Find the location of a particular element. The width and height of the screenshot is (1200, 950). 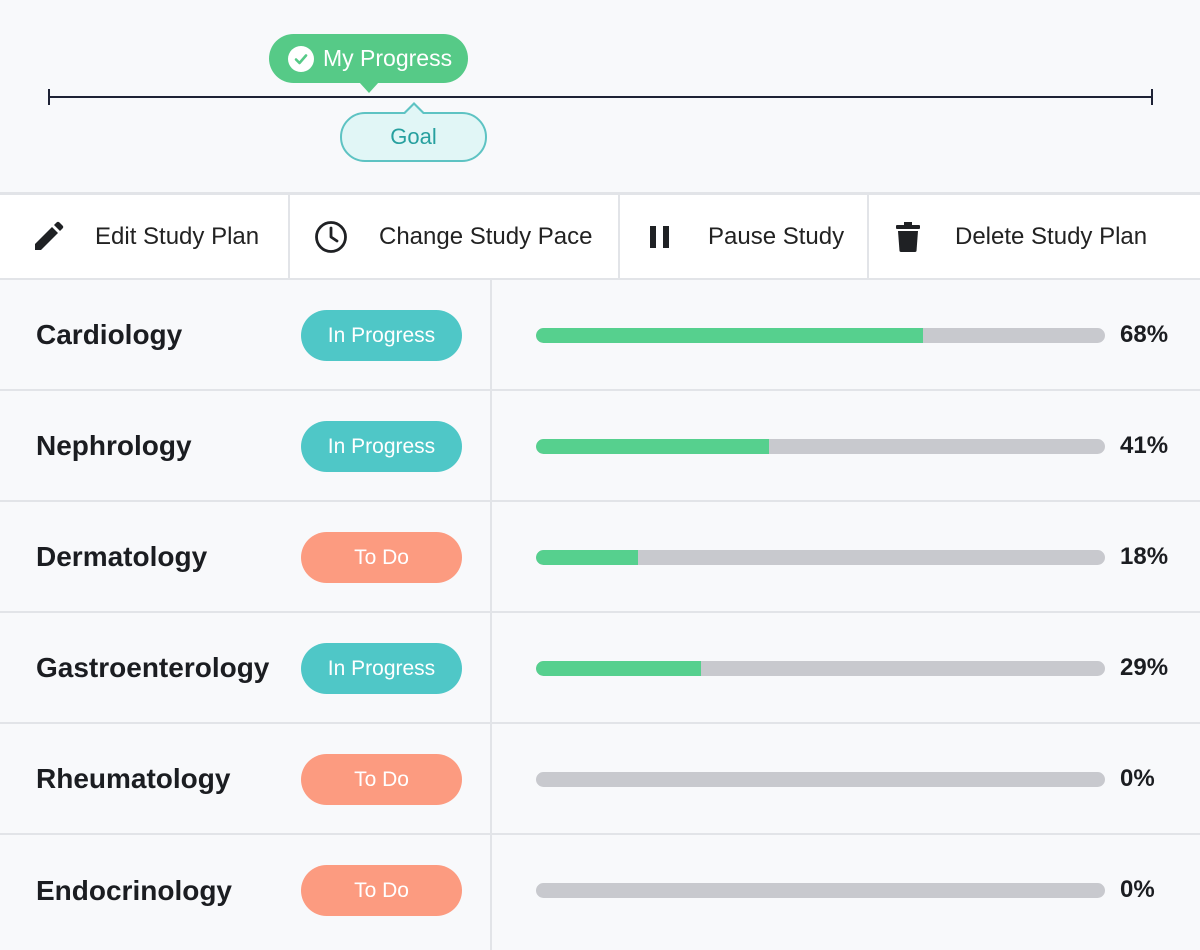

progress-percent: 18% is located at coordinates (1144, 556).